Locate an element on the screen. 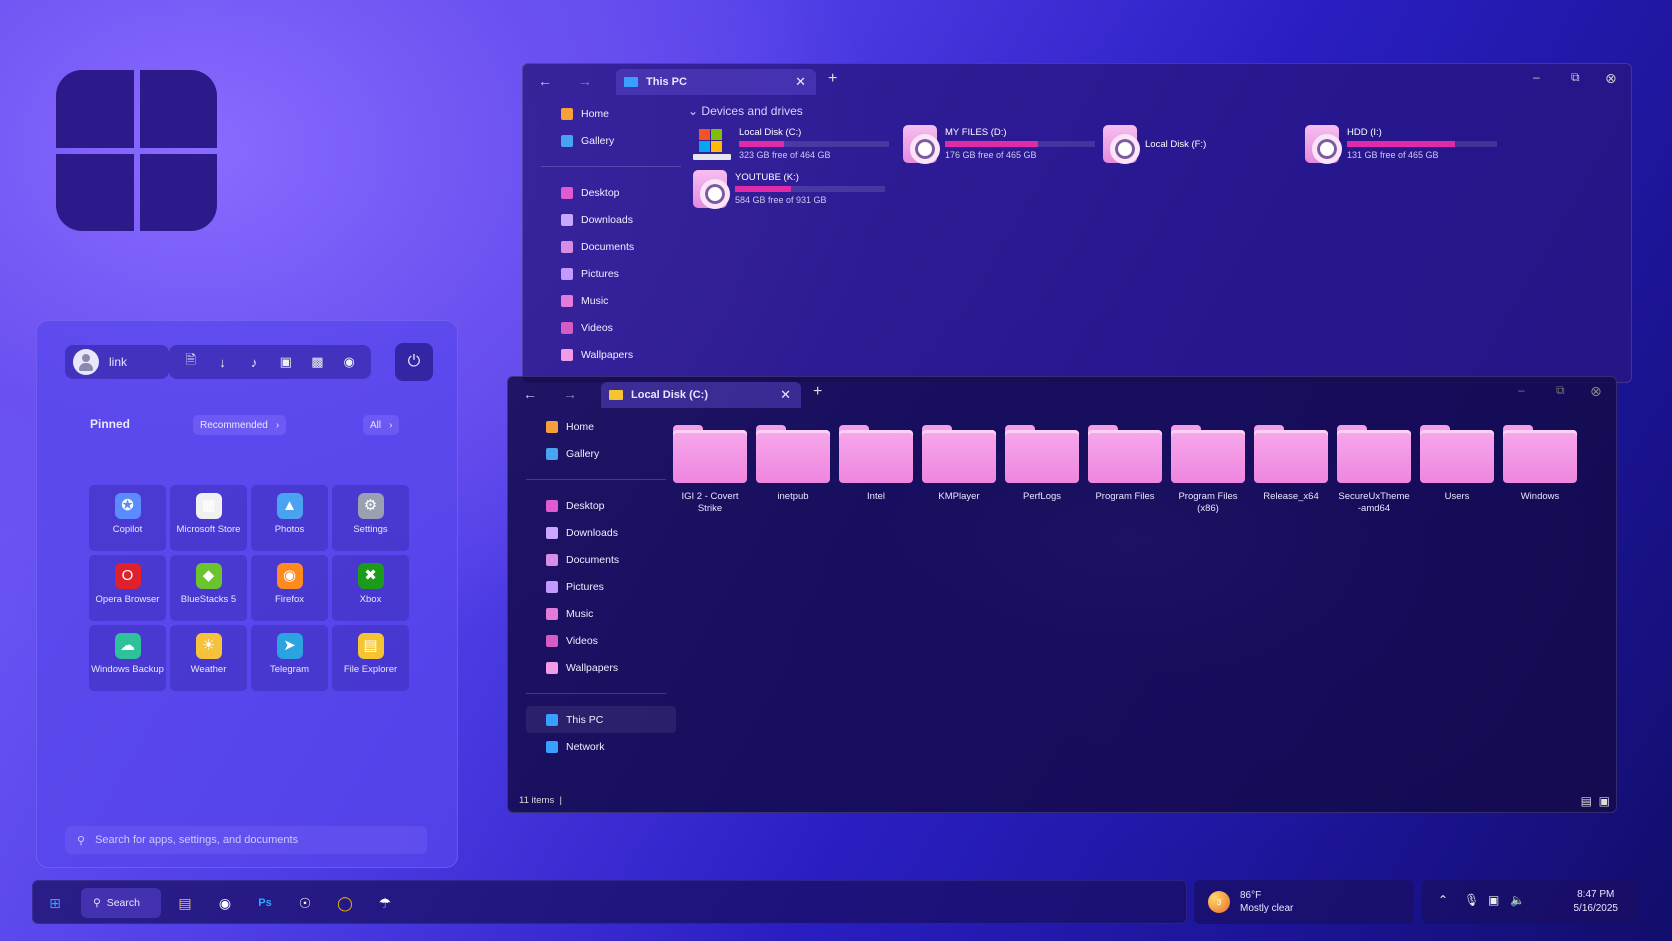 This screenshot has width=1672, height=941. all-apps-button: All › is located at coordinates (381, 425).